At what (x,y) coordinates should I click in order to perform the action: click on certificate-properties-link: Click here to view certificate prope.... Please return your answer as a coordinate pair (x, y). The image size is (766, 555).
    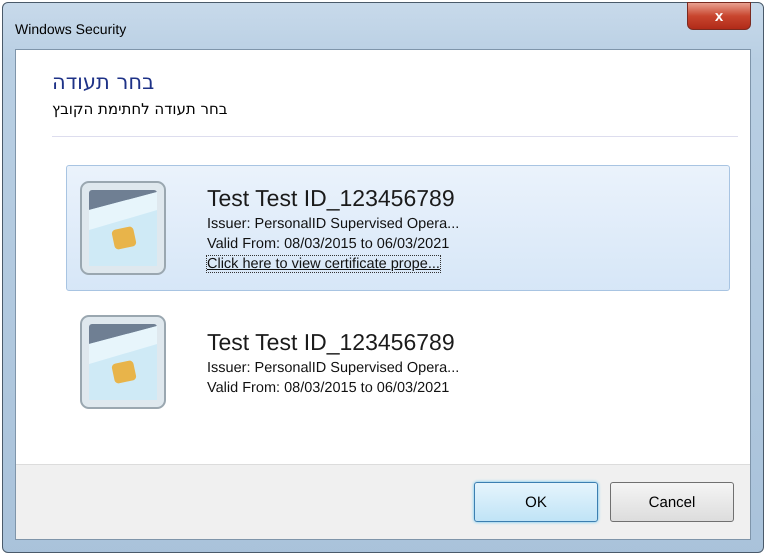
    Looking at the image, I should click on (323, 264).